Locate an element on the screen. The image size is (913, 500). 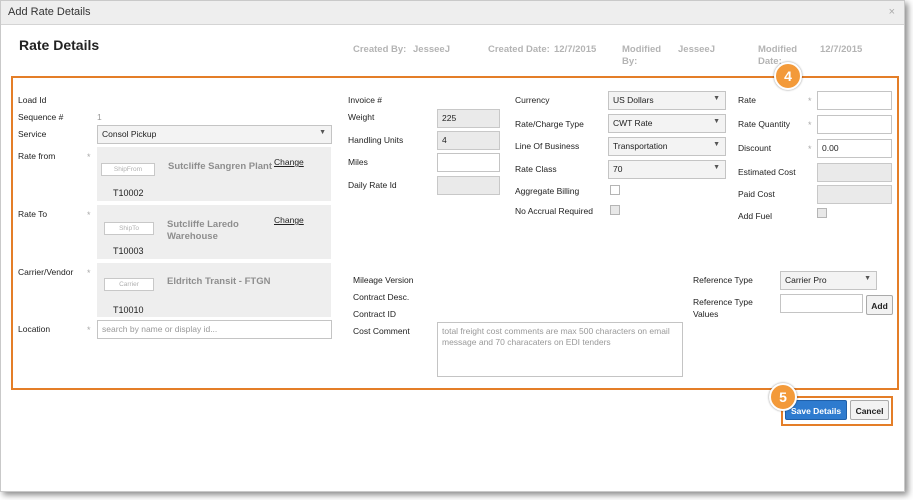
reference-values-input is located at coordinates (821, 303).